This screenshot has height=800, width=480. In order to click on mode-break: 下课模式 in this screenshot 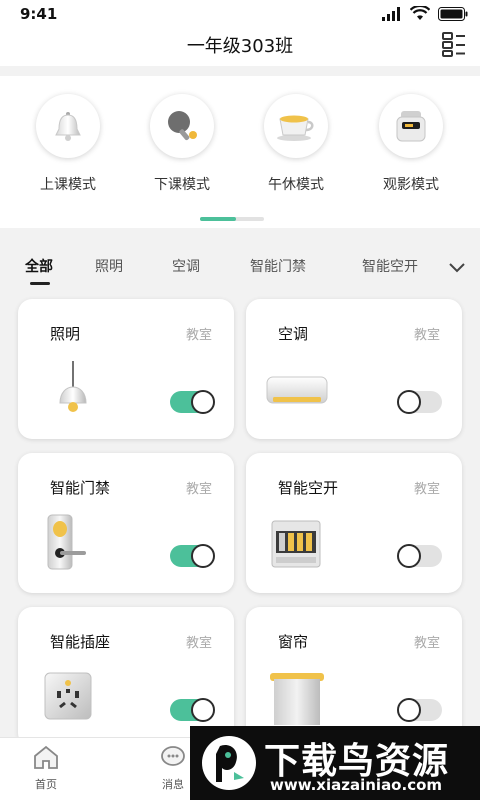, I will do `click(182, 144)`.